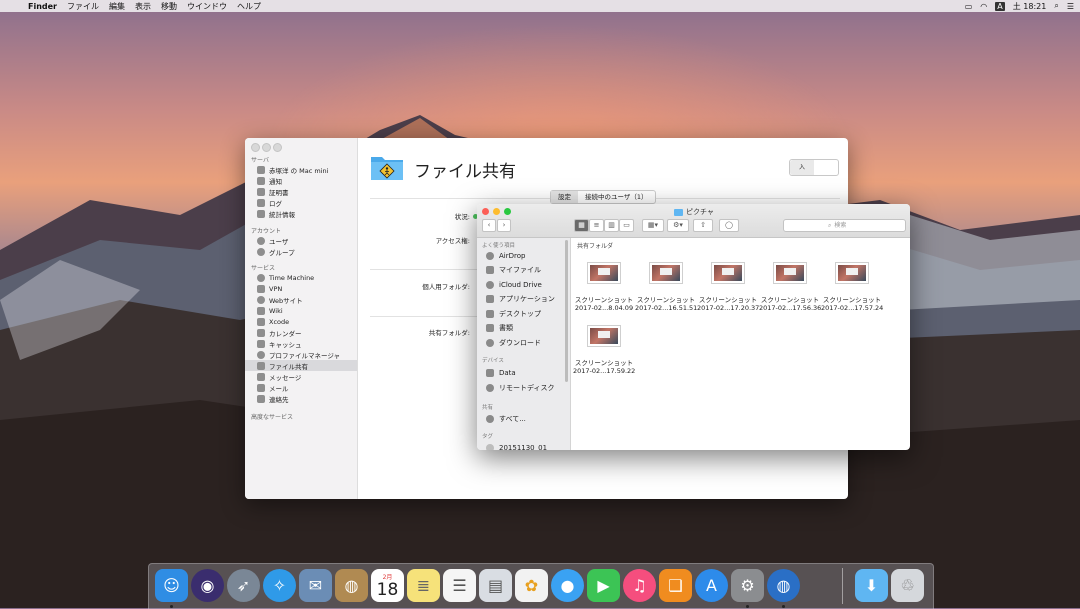 The width and height of the screenshot is (1080, 609). I want to click on file-item: スクリーンショット 2017-02...17.59.22, so click(604, 350).